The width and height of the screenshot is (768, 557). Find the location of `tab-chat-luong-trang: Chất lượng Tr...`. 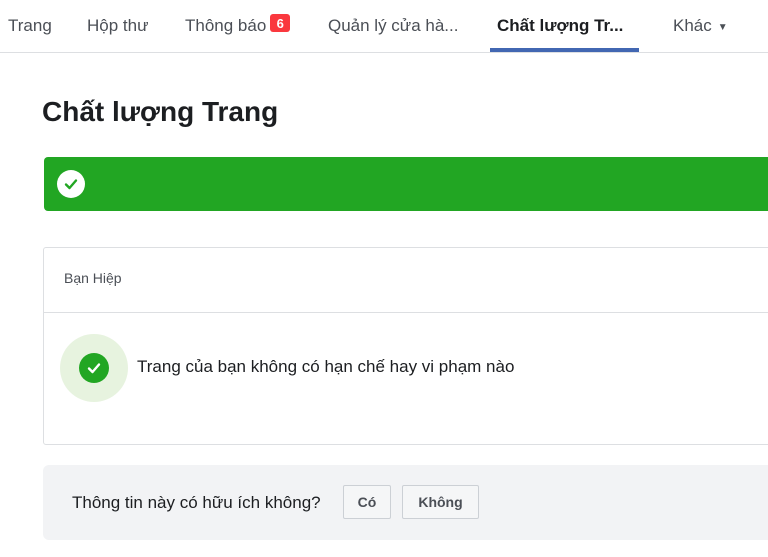

tab-chat-luong-trang: Chất lượng Tr... is located at coordinates (560, 26).